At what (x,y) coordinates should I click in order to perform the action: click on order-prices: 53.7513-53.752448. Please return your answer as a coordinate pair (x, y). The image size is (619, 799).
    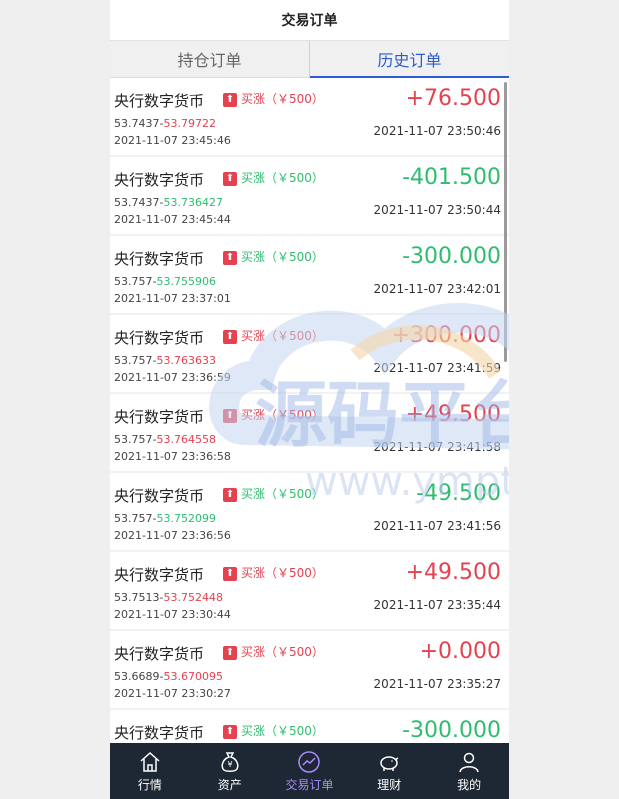
    Looking at the image, I should click on (168, 597).